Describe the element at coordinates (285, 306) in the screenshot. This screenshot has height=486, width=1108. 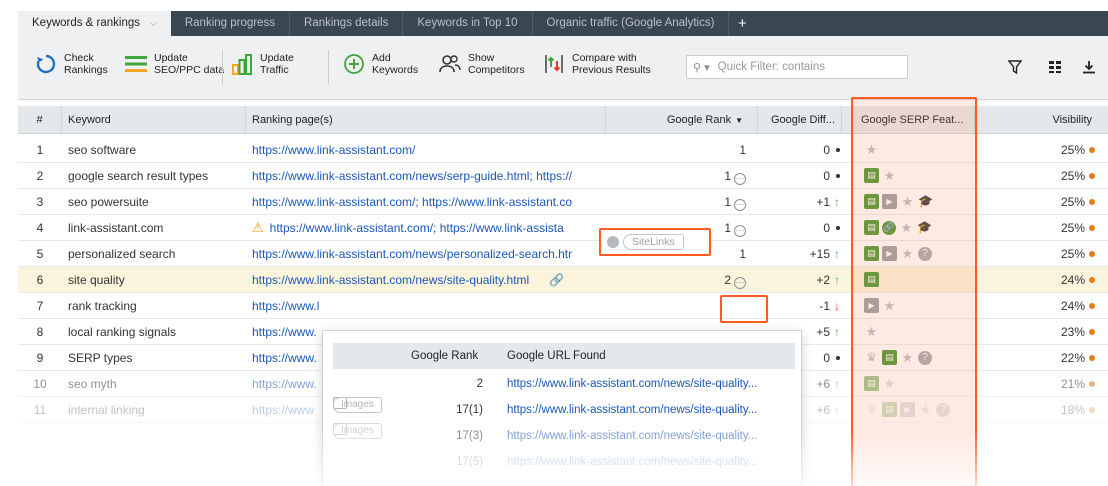
I see `ranking-page-url: https://www.l` at that location.